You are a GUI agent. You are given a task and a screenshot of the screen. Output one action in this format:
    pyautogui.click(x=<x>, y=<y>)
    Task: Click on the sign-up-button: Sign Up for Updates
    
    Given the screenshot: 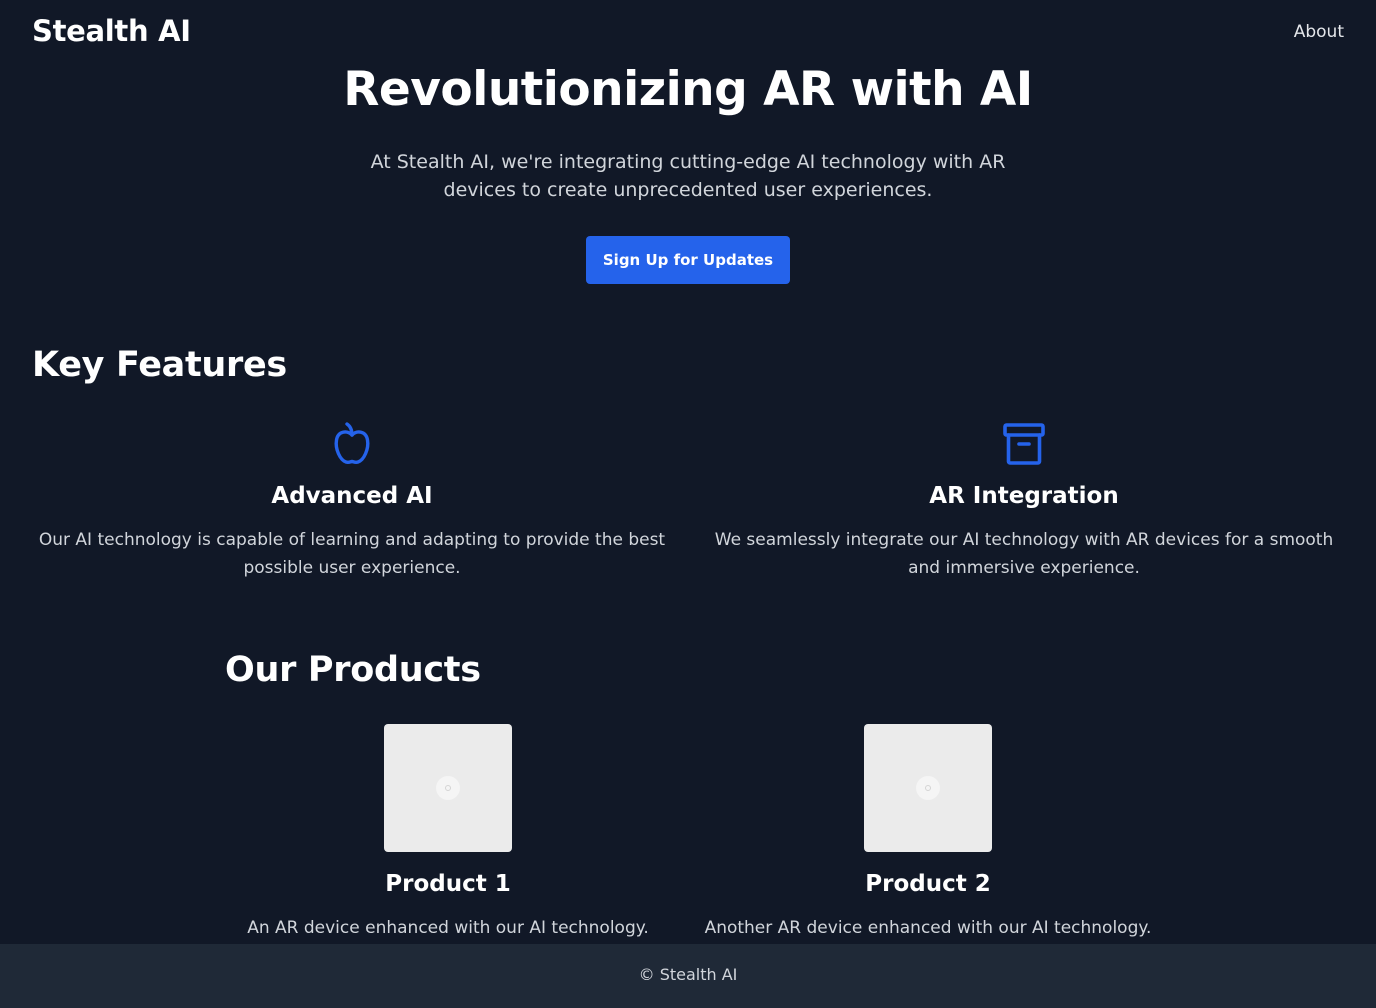 What is the action you would take?
    pyautogui.click(x=688, y=260)
    